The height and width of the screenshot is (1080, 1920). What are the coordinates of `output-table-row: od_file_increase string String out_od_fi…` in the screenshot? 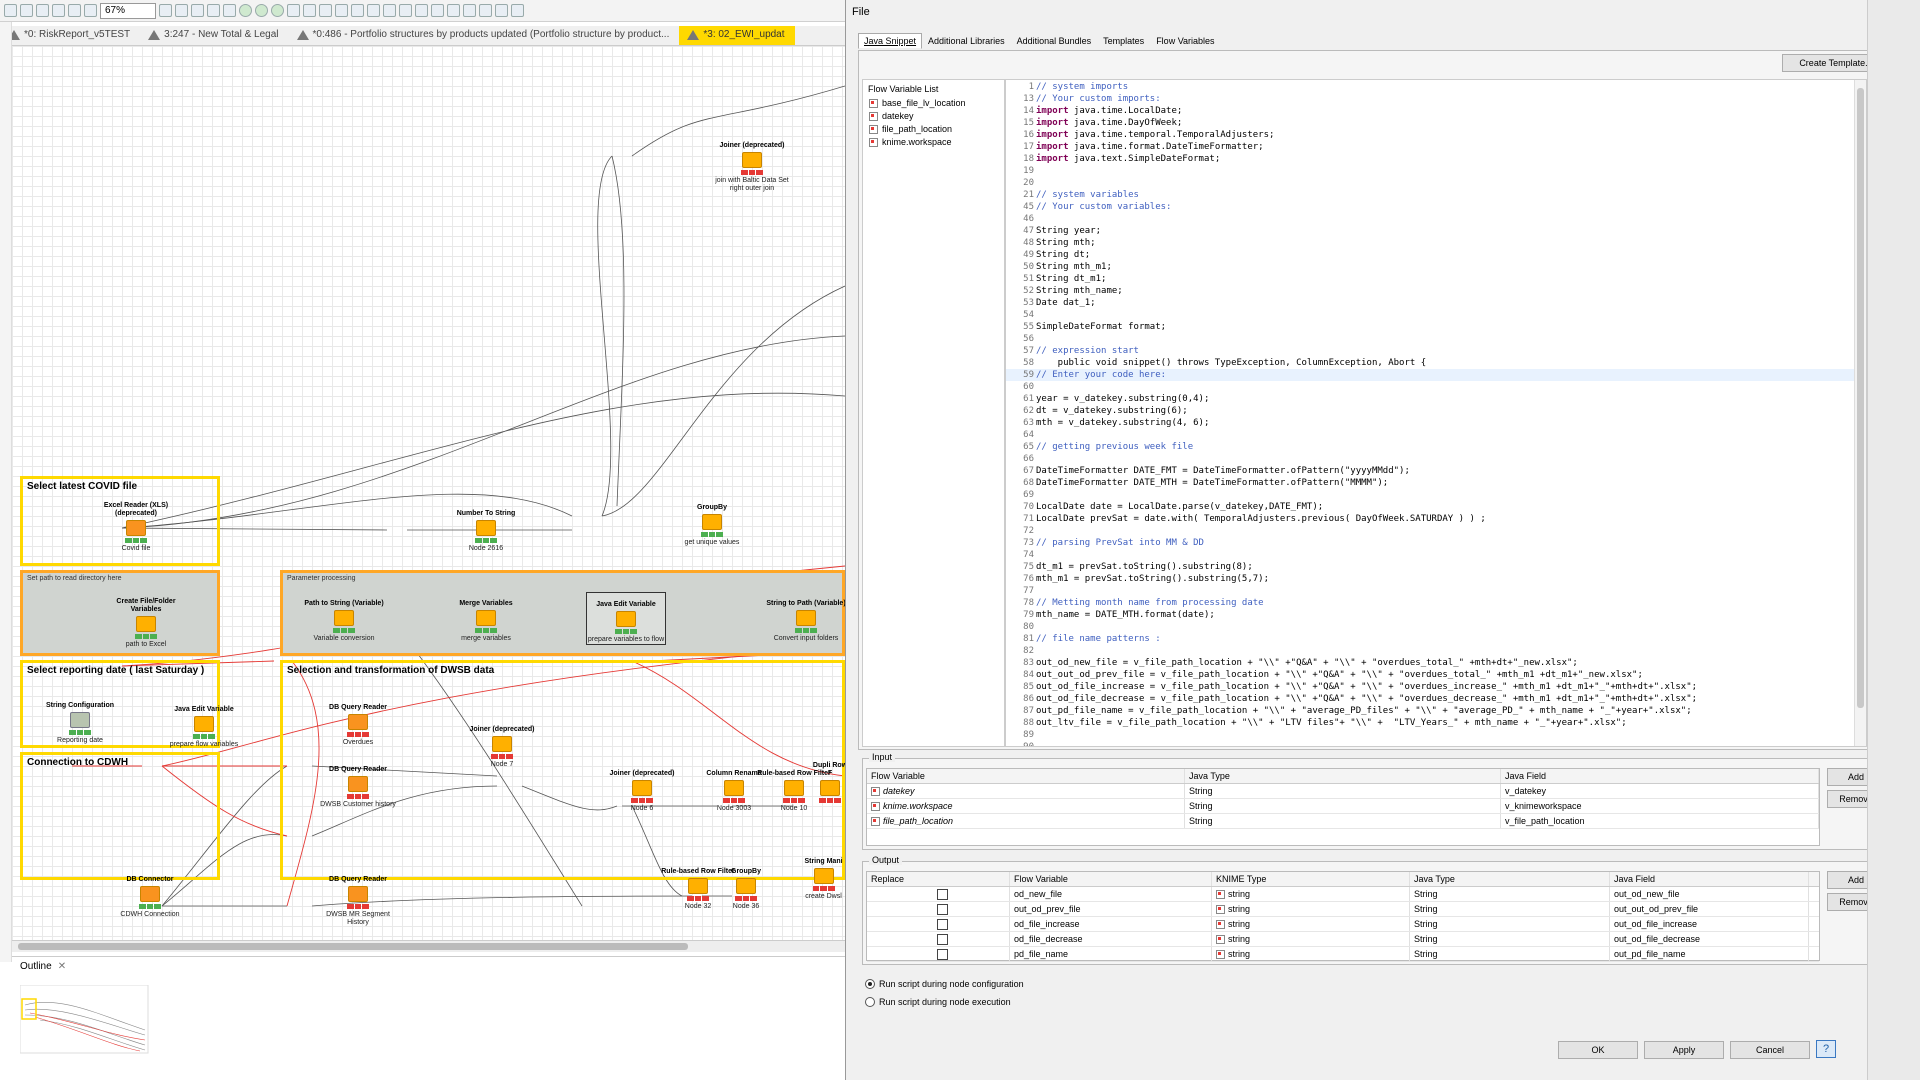 It's located at (1343, 924).